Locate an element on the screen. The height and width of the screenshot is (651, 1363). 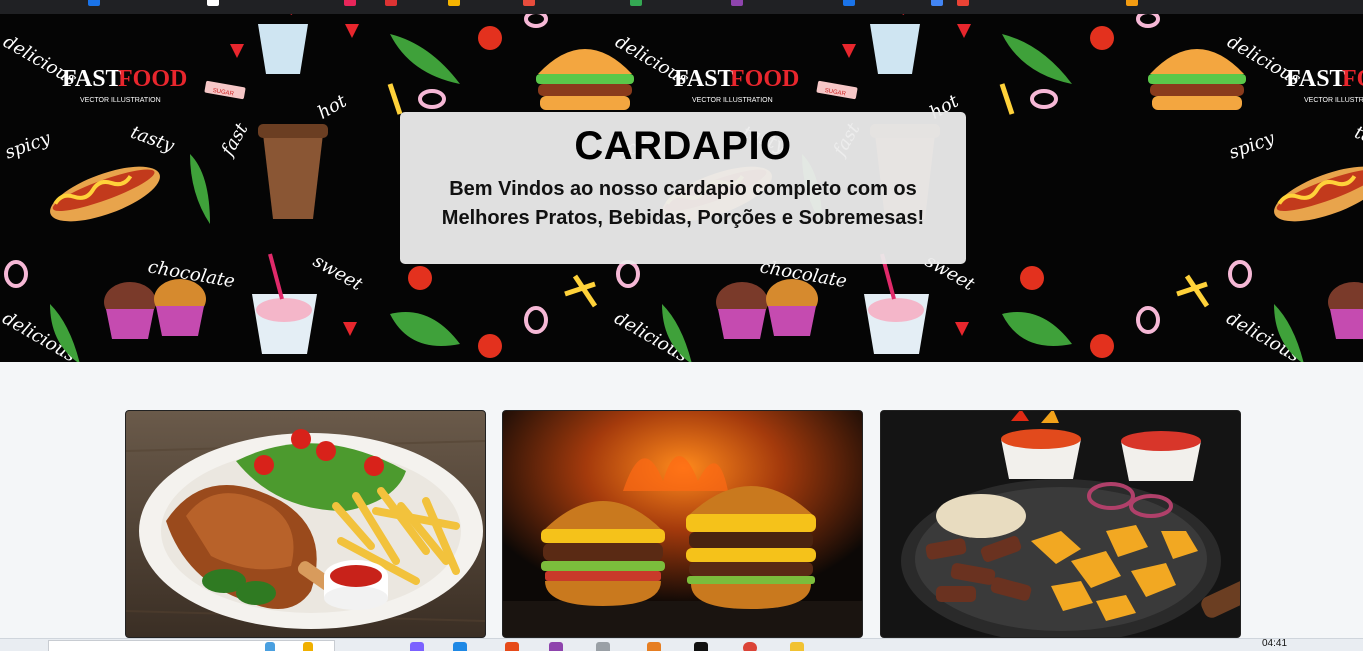
skillet-beef-potatoes-image is located at coordinates (1060, 524).